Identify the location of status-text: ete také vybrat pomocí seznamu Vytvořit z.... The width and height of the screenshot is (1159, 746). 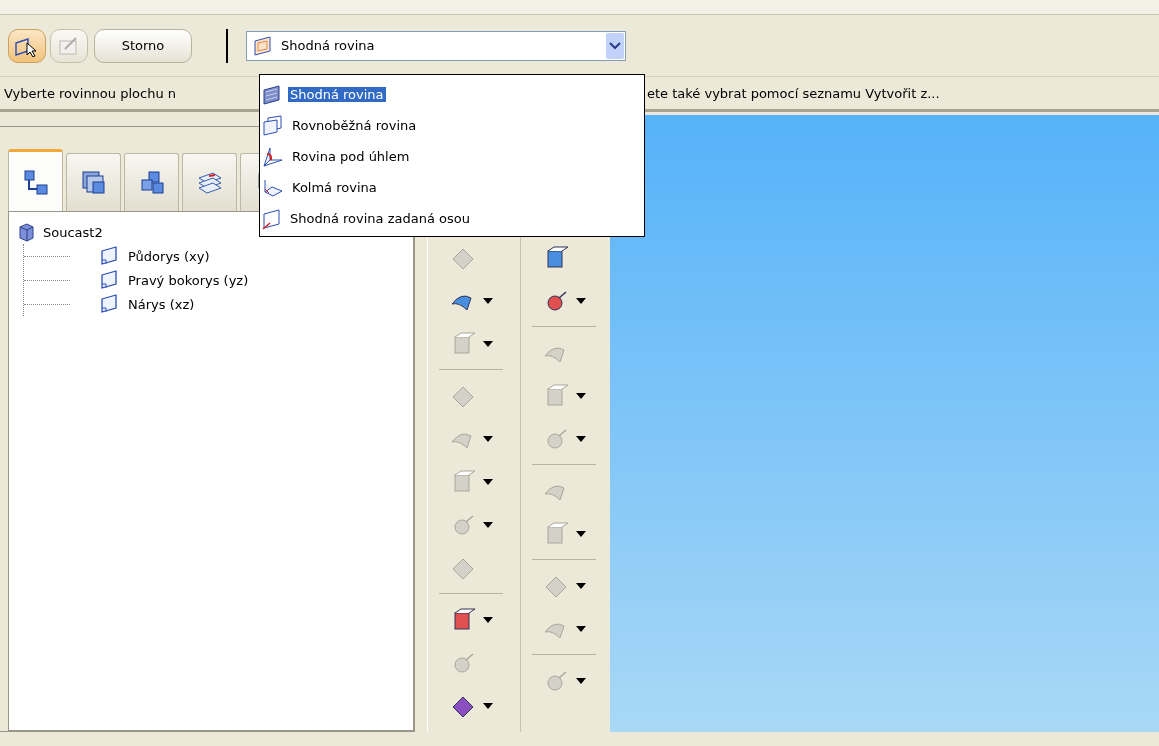
(793, 93).